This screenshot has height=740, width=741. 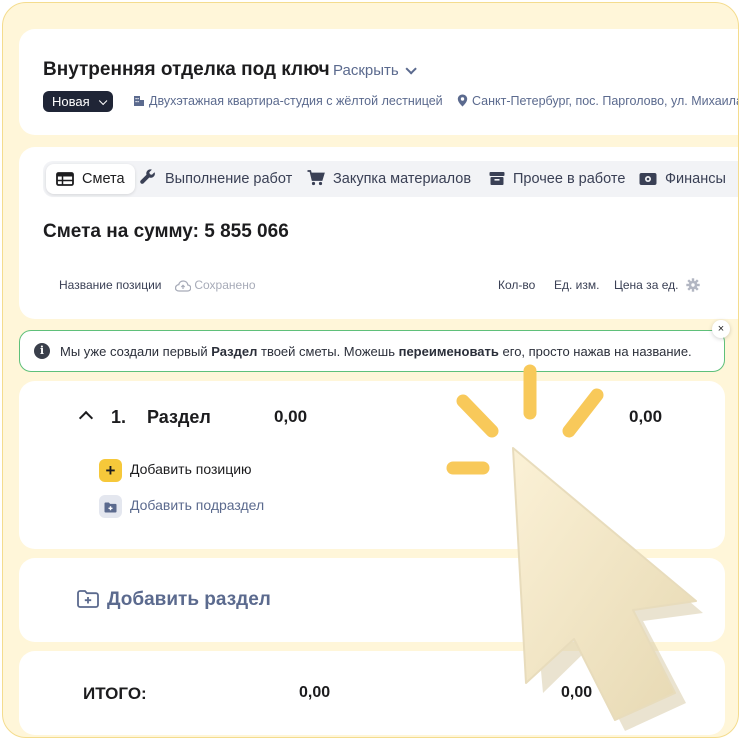 What do you see at coordinates (115, 693) in the screenshot?
I see `total-label: ИТОГО:` at bounding box center [115, 693].